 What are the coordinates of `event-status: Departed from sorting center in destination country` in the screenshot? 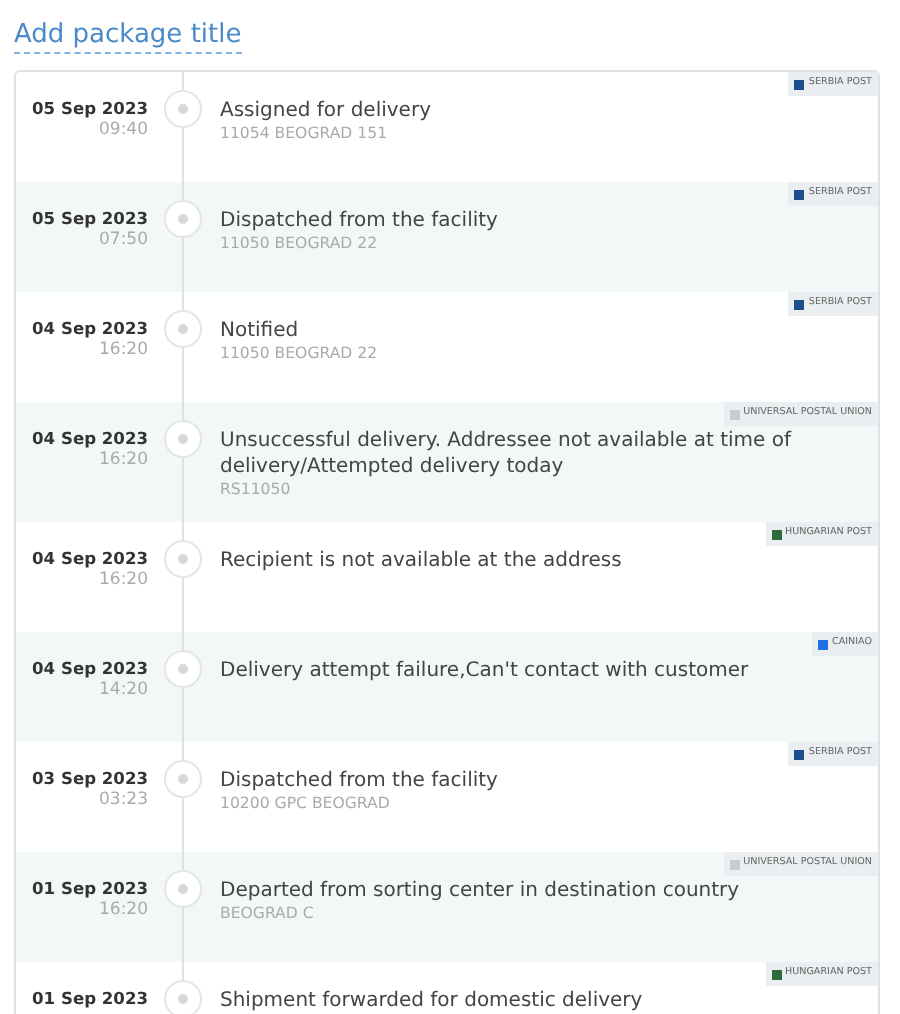 It's located at (481, 891).